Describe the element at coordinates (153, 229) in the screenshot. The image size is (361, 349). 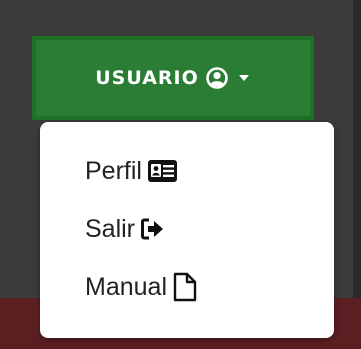
I see `sign-out-icon` at that location.